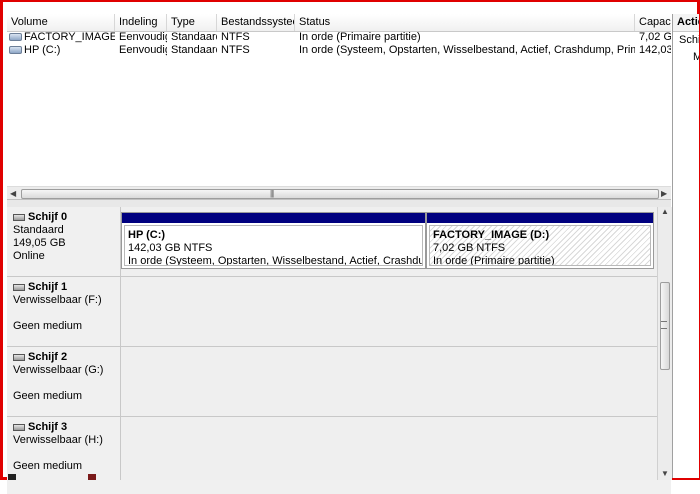 The image size is (700, 494). Describe the element at coordinates (58, 370) in the screenshot. I see `disk-kind: Verwisselbaar (G:)` at that location.